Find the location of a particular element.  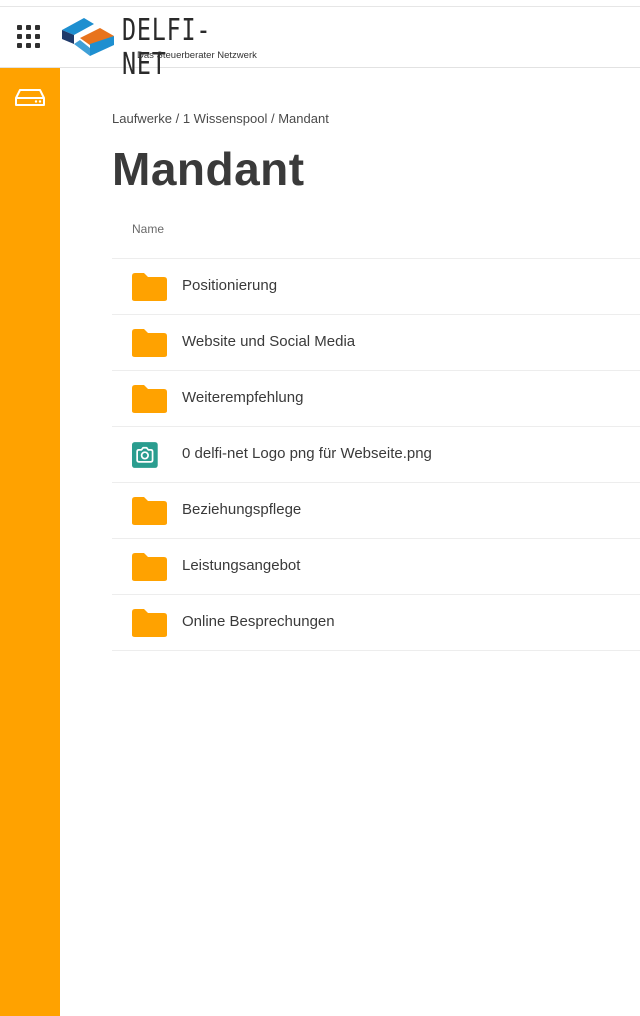

list-item: Positionierung is located at coordinates (376, 287).